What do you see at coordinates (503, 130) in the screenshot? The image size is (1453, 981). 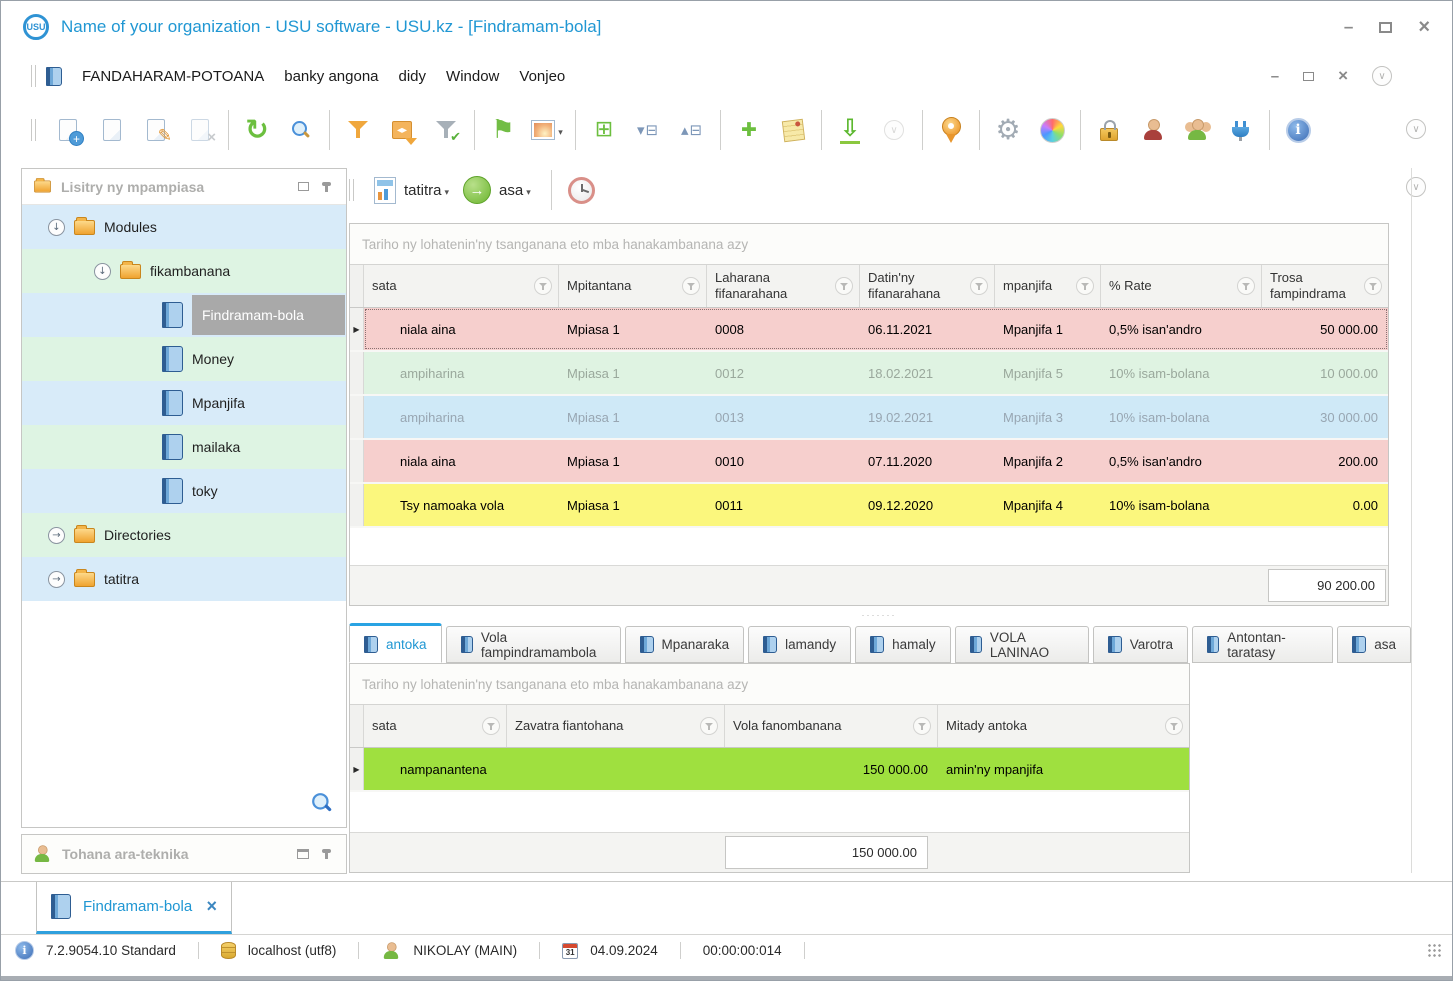 I see `flag-icon` at bounding box center [503, 130].